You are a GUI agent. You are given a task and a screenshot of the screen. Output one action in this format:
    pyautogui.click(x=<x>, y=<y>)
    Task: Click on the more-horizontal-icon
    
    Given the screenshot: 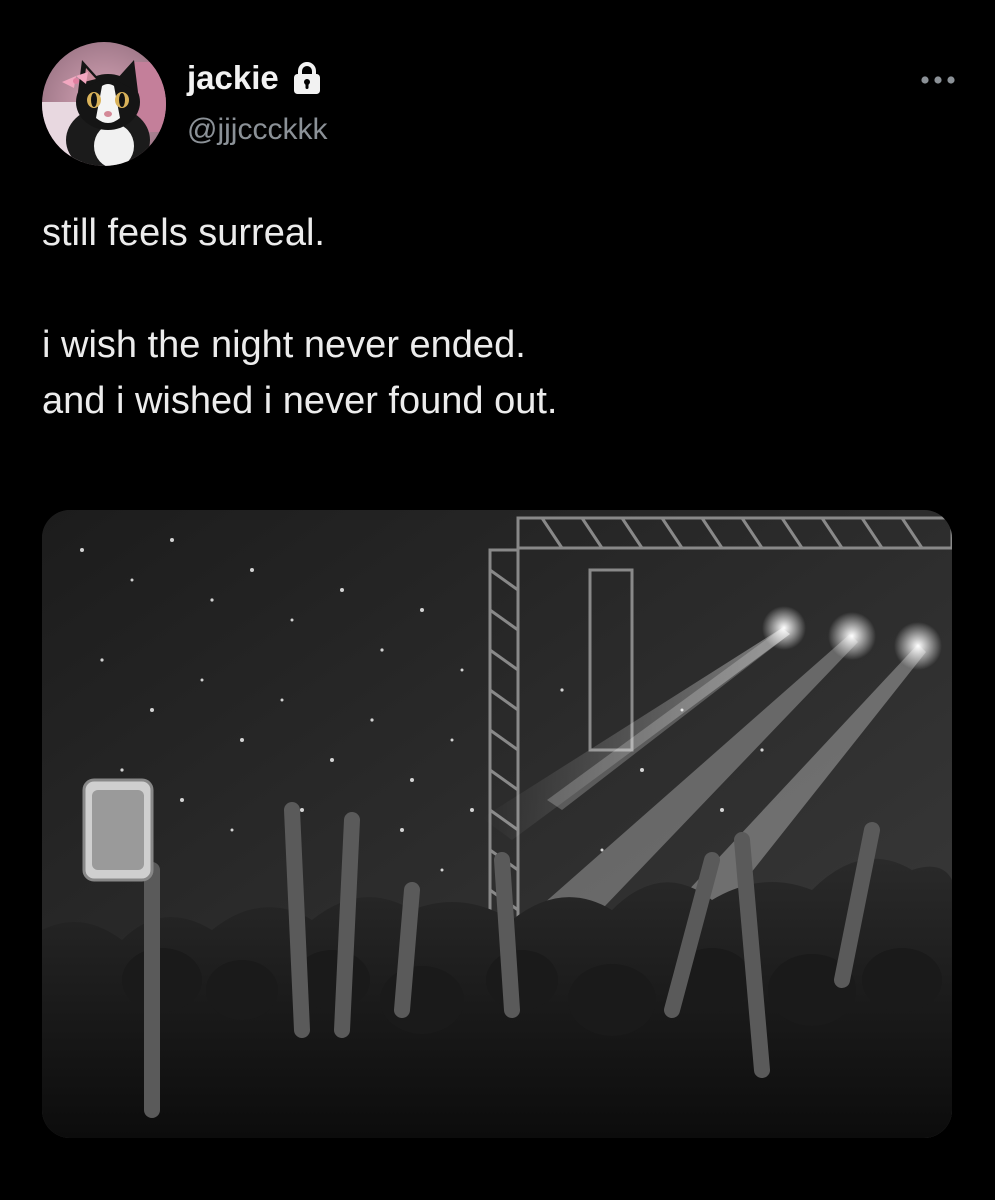 What is the action you would take?
    pyautogui.click(x=938, y=80)
    